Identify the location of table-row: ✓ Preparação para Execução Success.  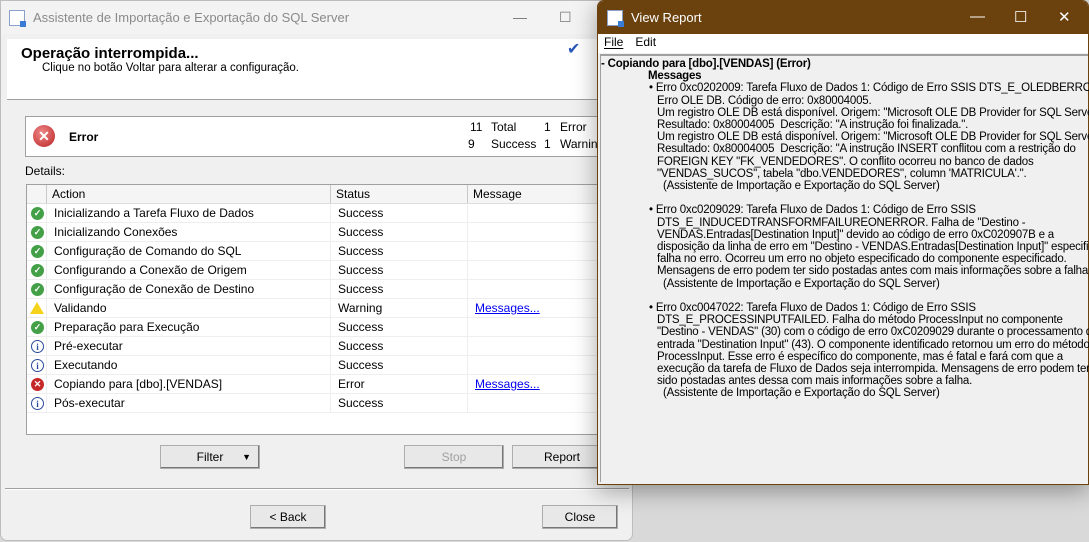
(326, 327).